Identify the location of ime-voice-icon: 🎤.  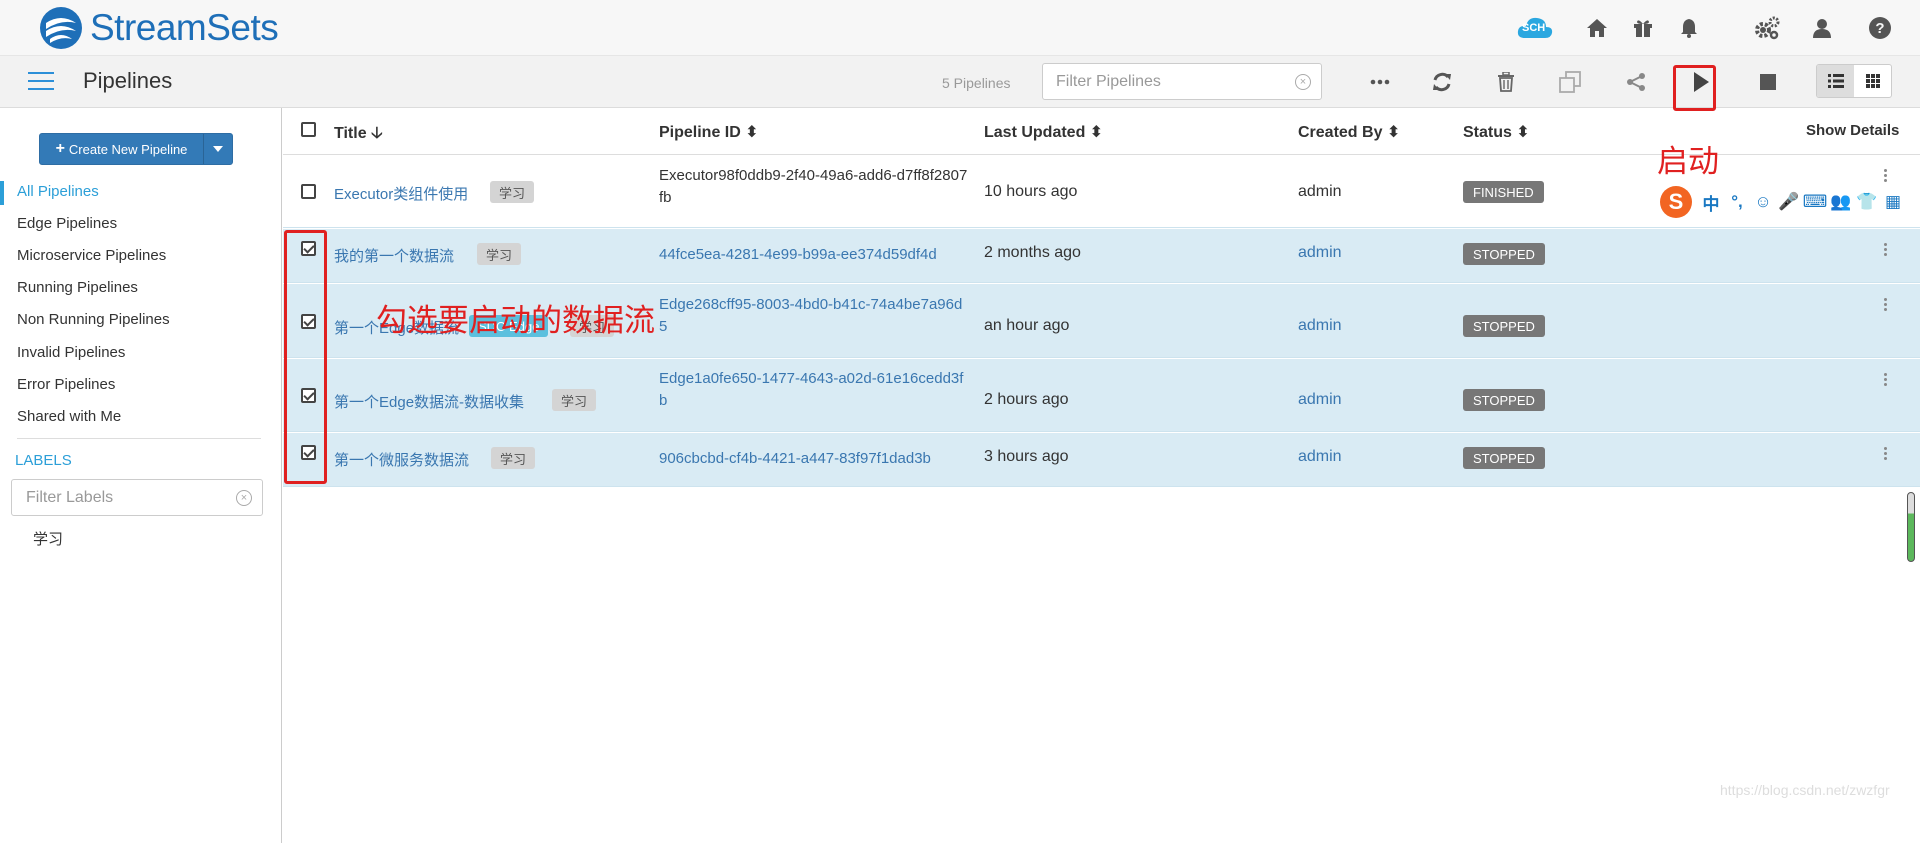
(1789, 202).